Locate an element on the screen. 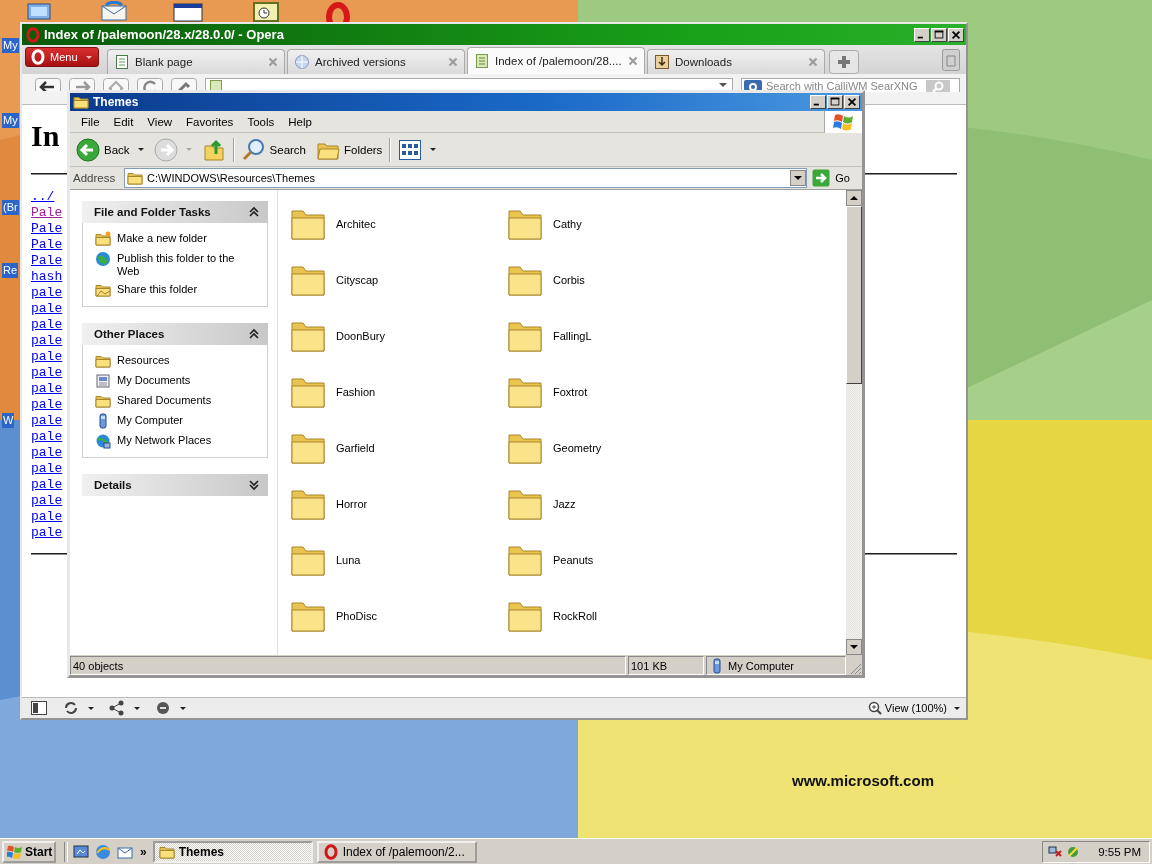 This screenshot has width=1152, height=864. menu-button: Menu is located at coordinates (62, 57).